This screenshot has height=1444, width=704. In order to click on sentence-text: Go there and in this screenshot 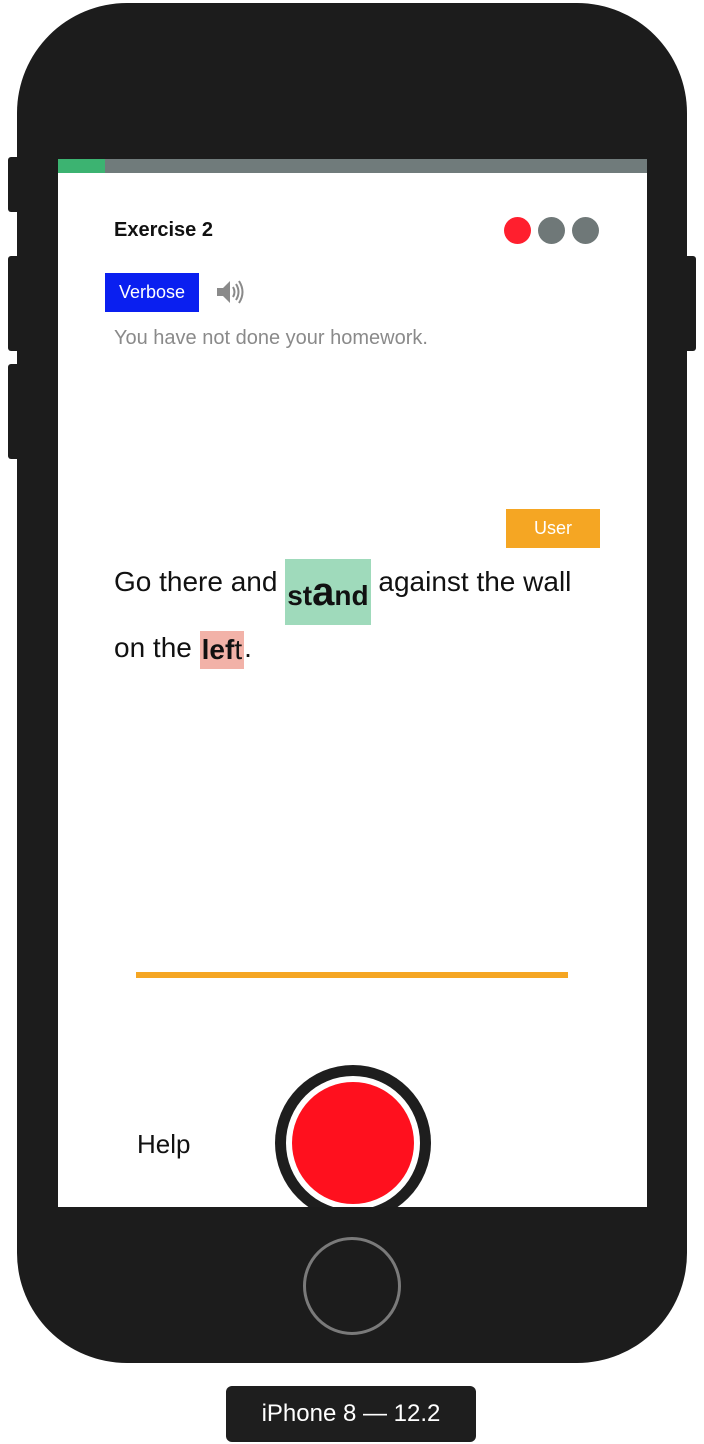, I will do `click(200, 581)`.